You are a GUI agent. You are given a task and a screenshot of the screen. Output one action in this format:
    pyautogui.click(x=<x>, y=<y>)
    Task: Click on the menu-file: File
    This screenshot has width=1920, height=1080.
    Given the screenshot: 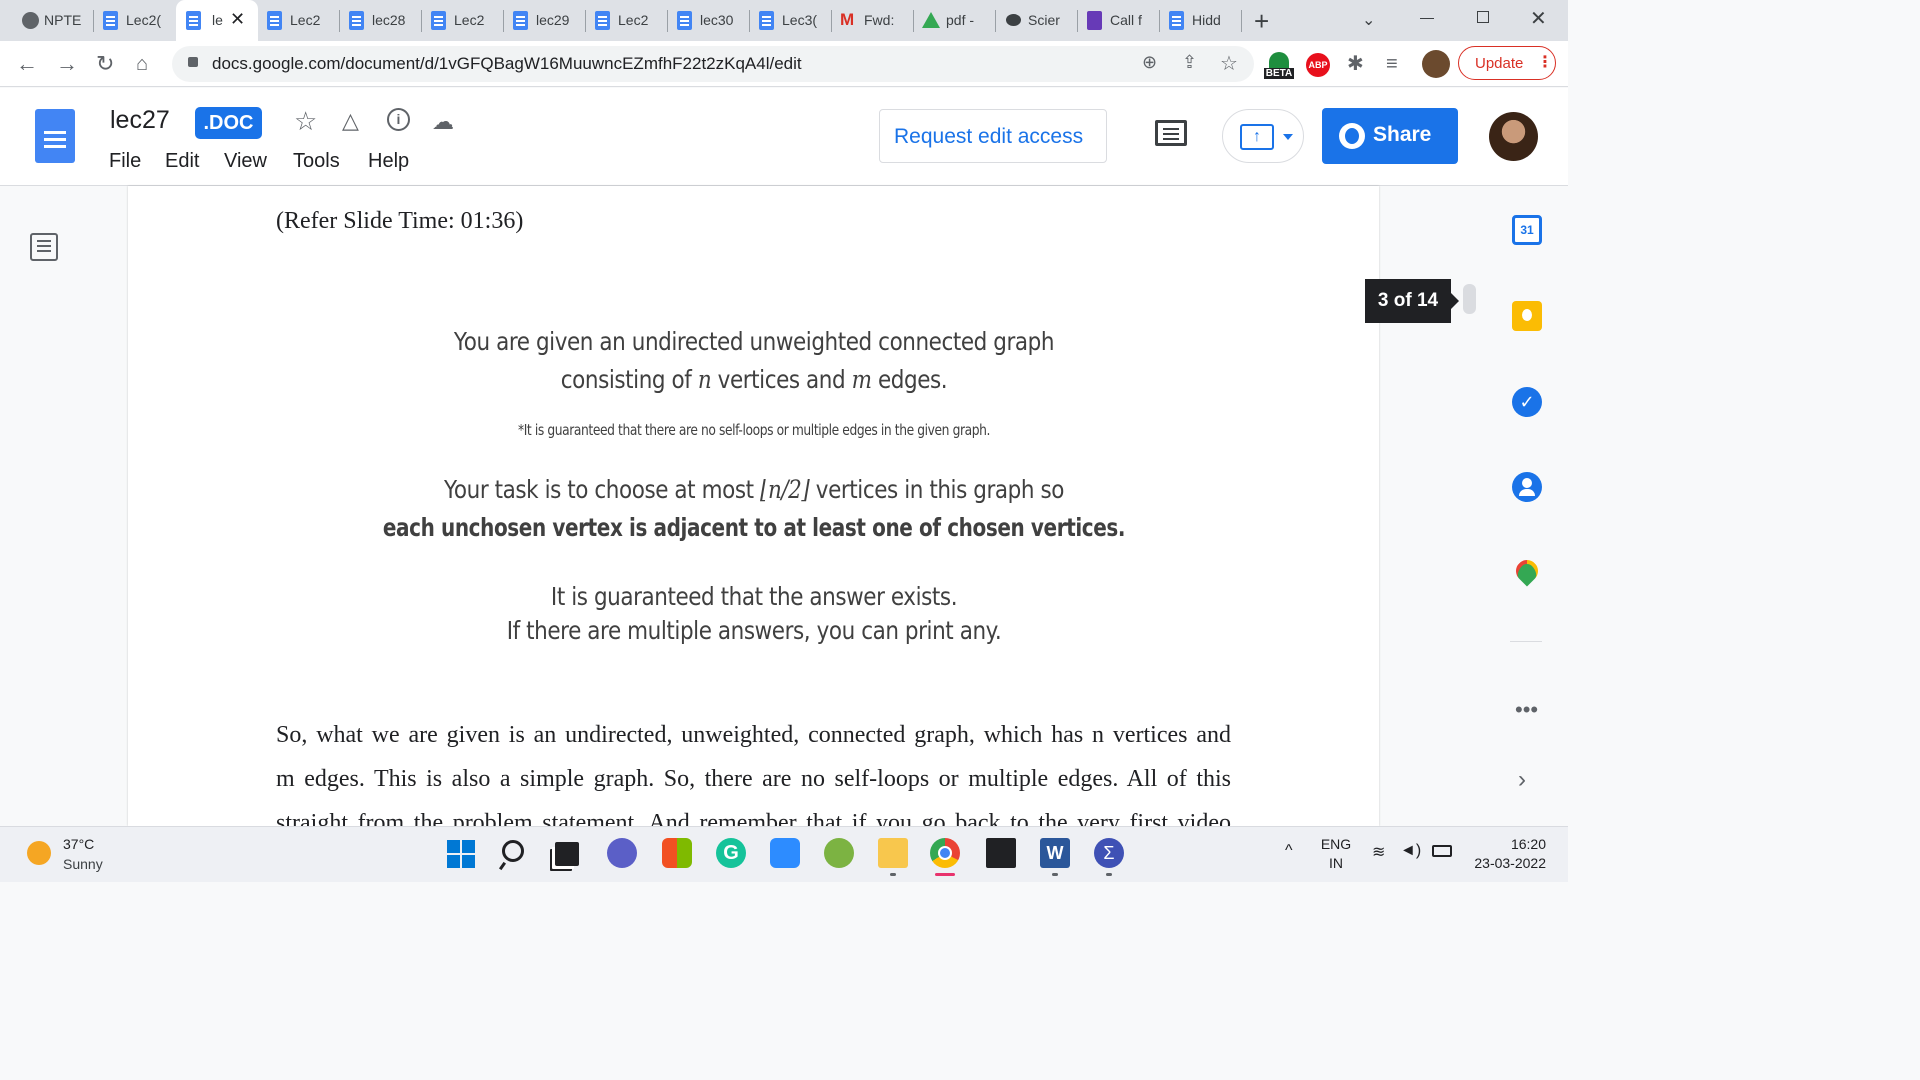 What is the action you would take?
    pyautogui.click(x=125, y=161)
    